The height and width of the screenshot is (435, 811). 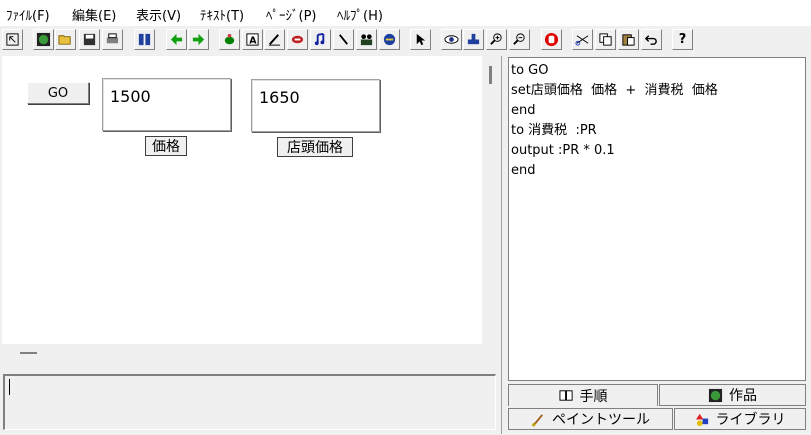 What do you see at coordinates (144, 39) in the screenshot?
I see `page-icon` at bounding box center [144, 39].